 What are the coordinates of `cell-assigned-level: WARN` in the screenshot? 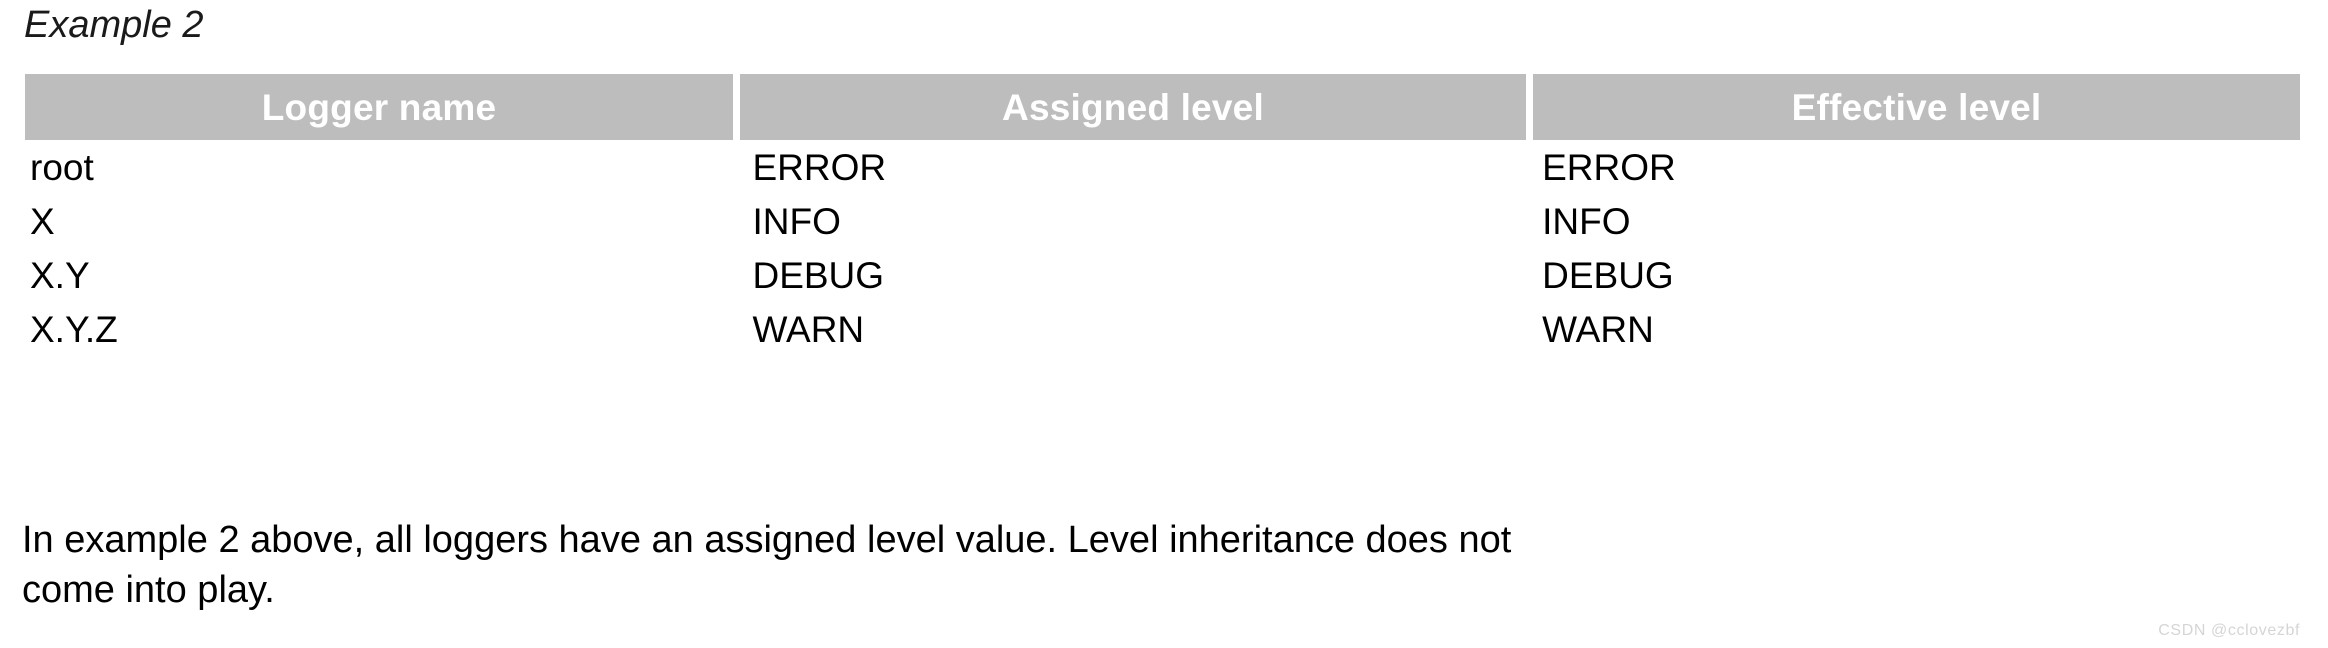 It's located at (808, 329).